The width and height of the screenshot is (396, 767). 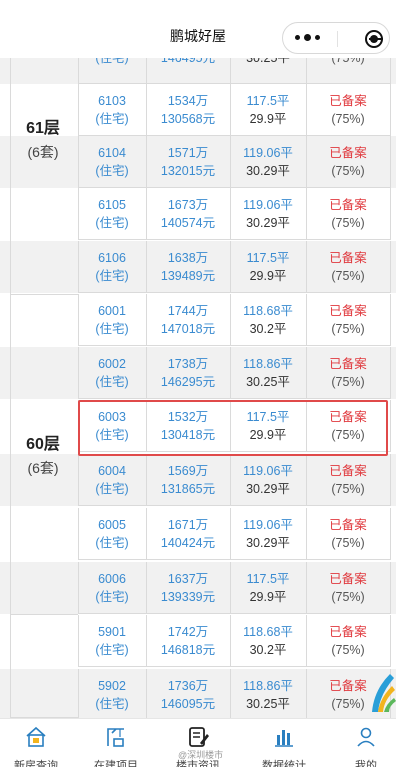 What do you see at coordinates (284, 763) in the screenshot?
I see `nav-label: 数据统计` at bounding box center [284, 763].